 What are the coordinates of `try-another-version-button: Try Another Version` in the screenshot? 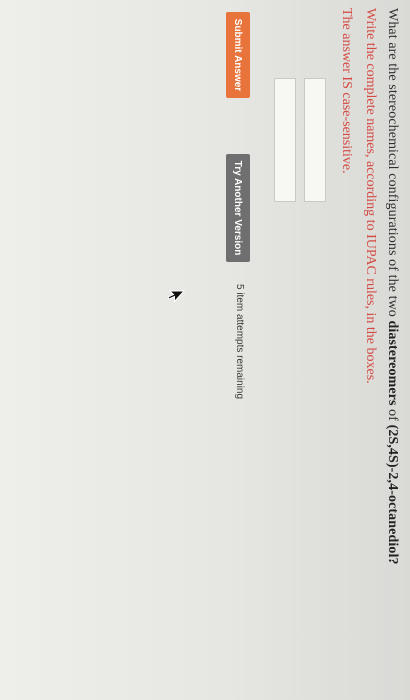 It's located at (238, 208).